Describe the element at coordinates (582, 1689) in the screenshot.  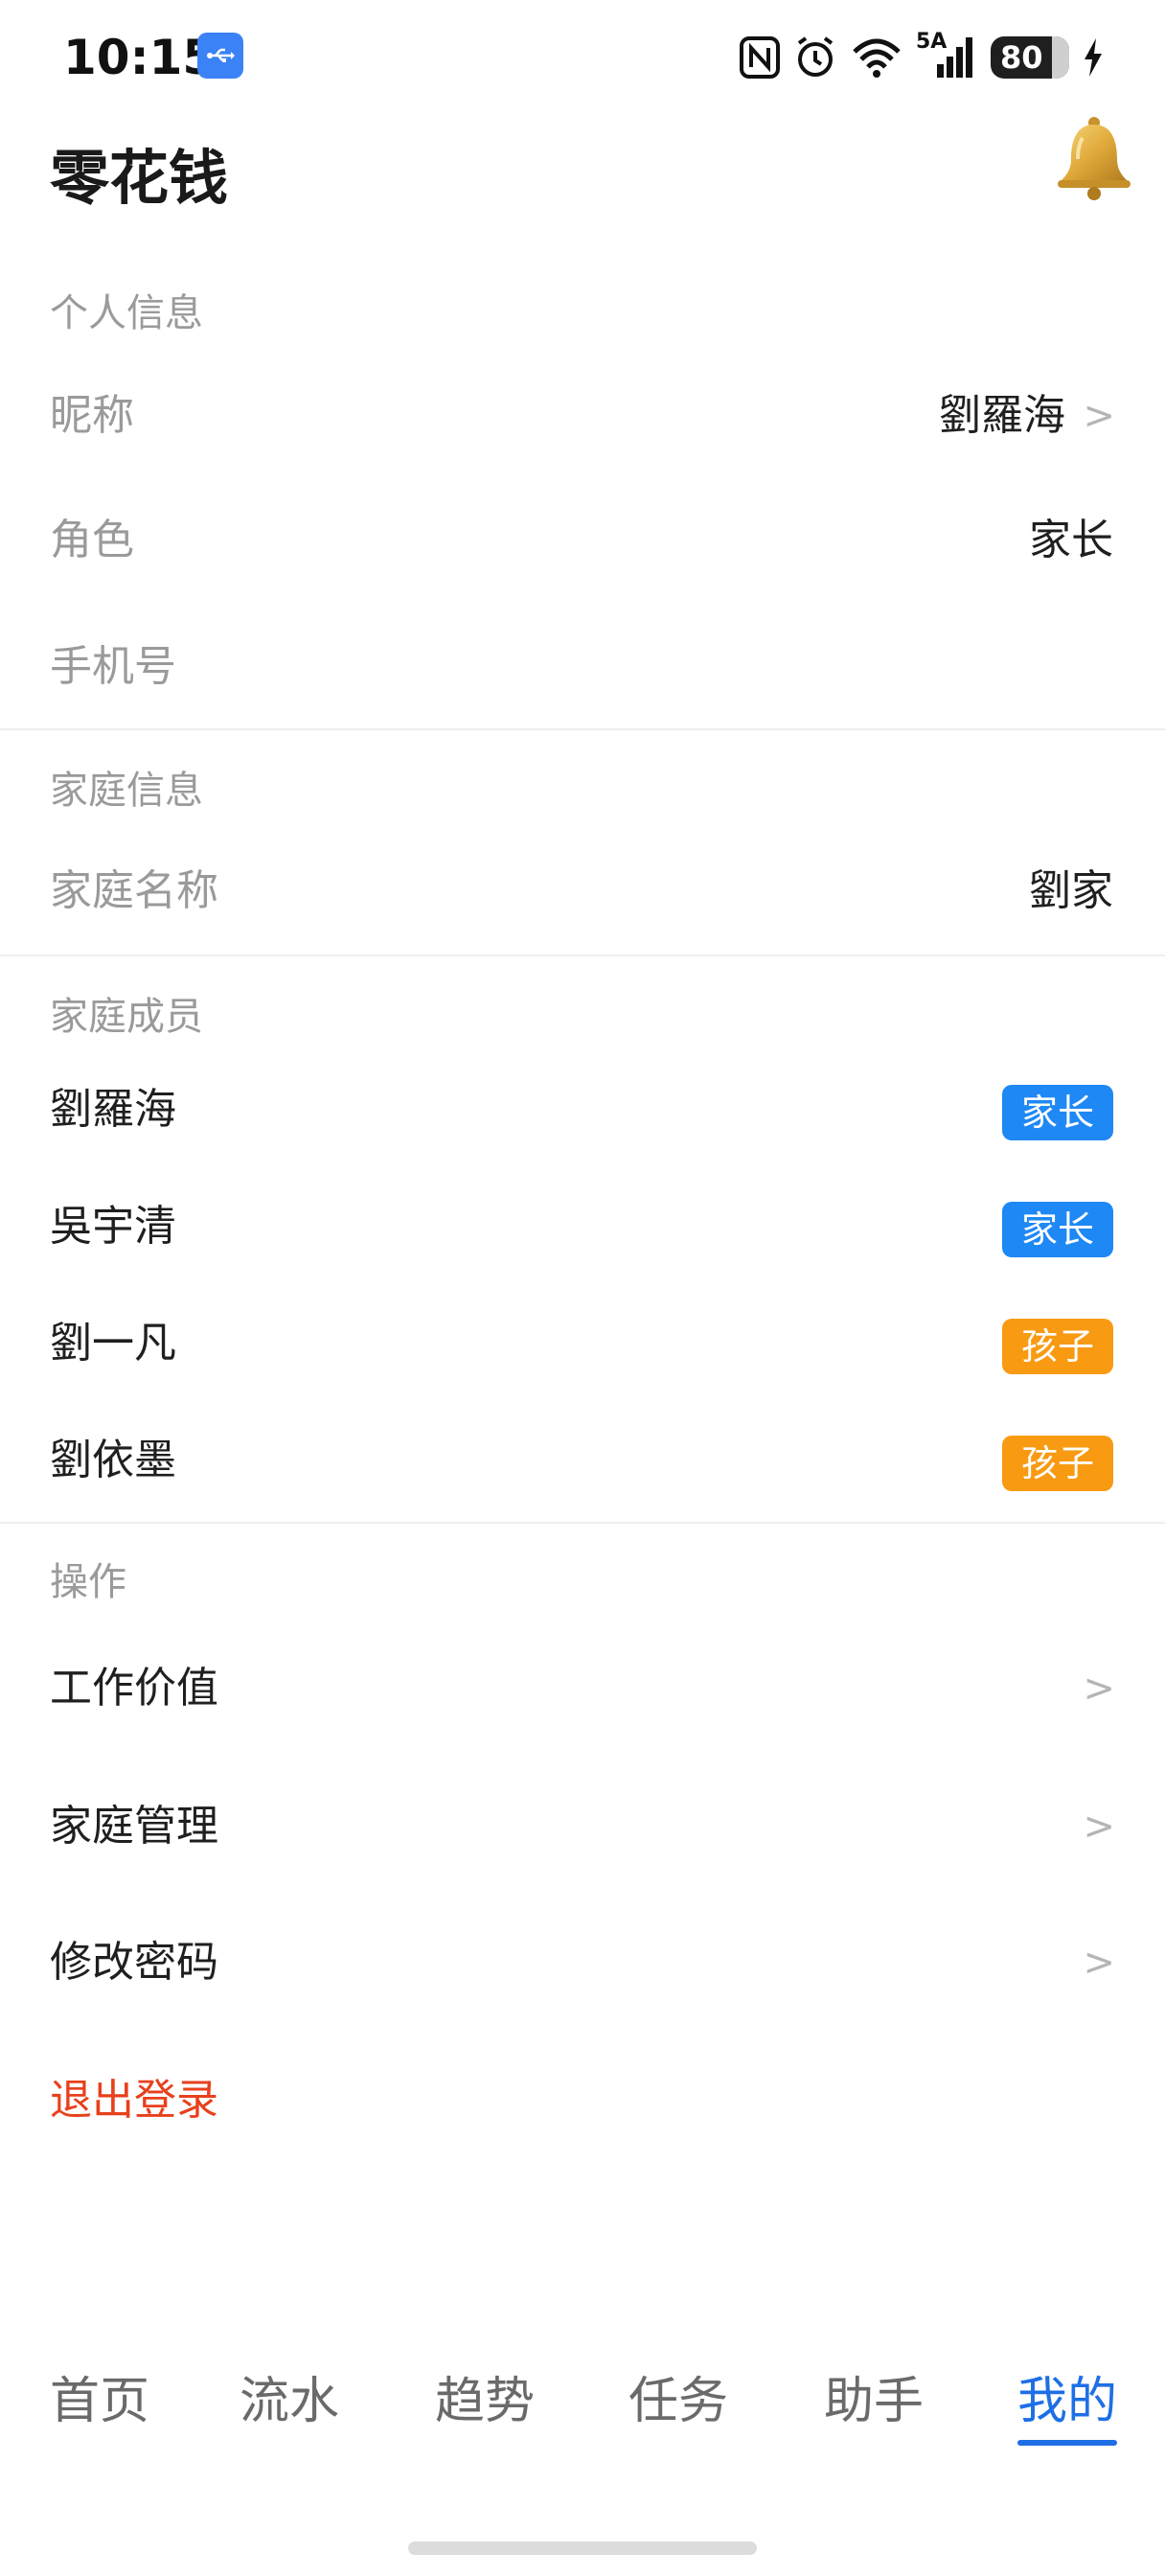
I see `work-value-row: 工作价值 >` at that location.